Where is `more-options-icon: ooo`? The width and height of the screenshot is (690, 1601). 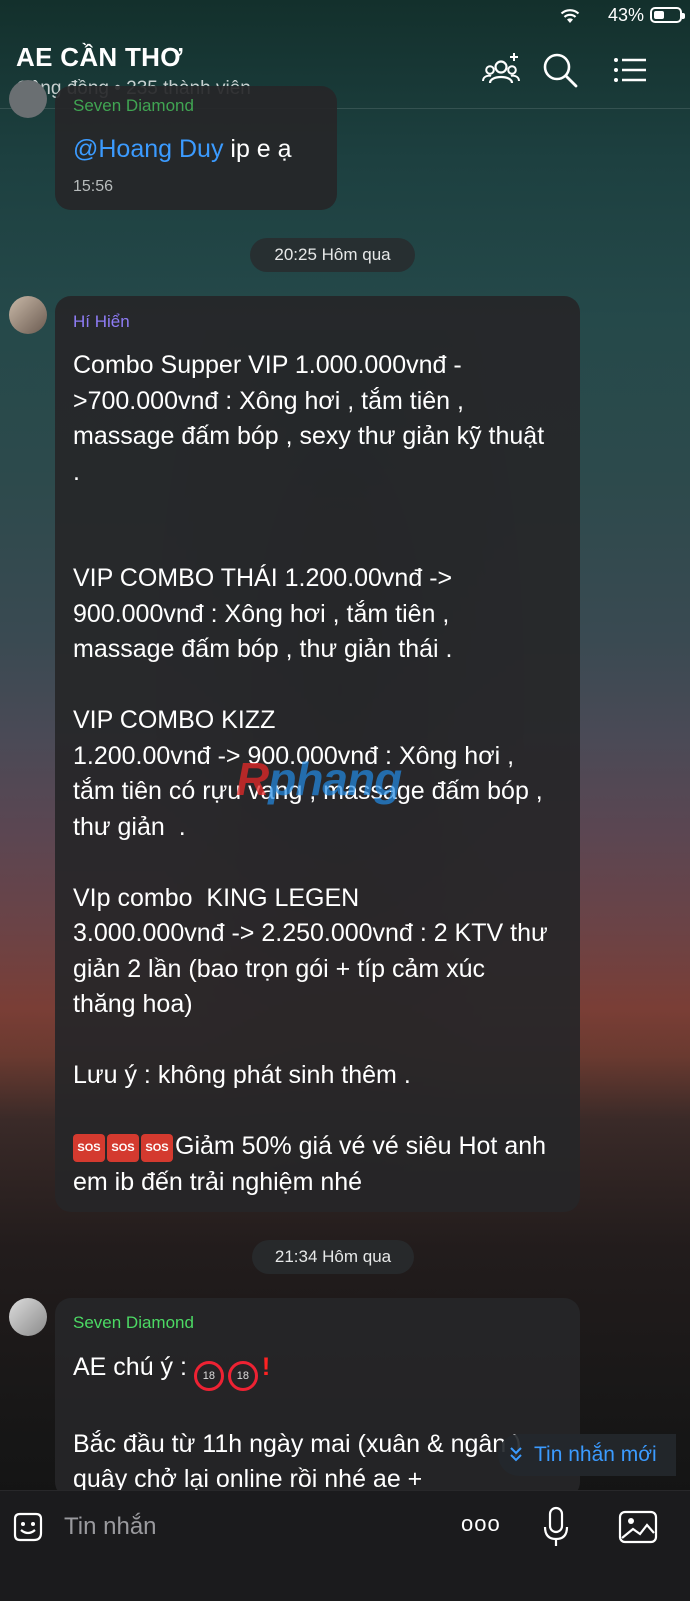 more-options-icon: ooo is located at coordinates (481, 1524).